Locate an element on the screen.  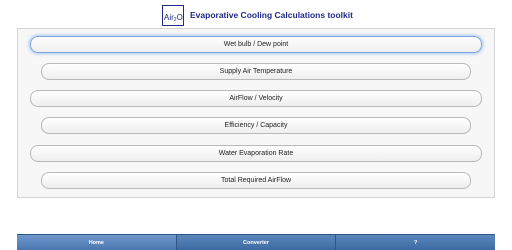
wet-bulb-dew-point-button: Wet bulb / Dew point is located at coordinates (256, 44).